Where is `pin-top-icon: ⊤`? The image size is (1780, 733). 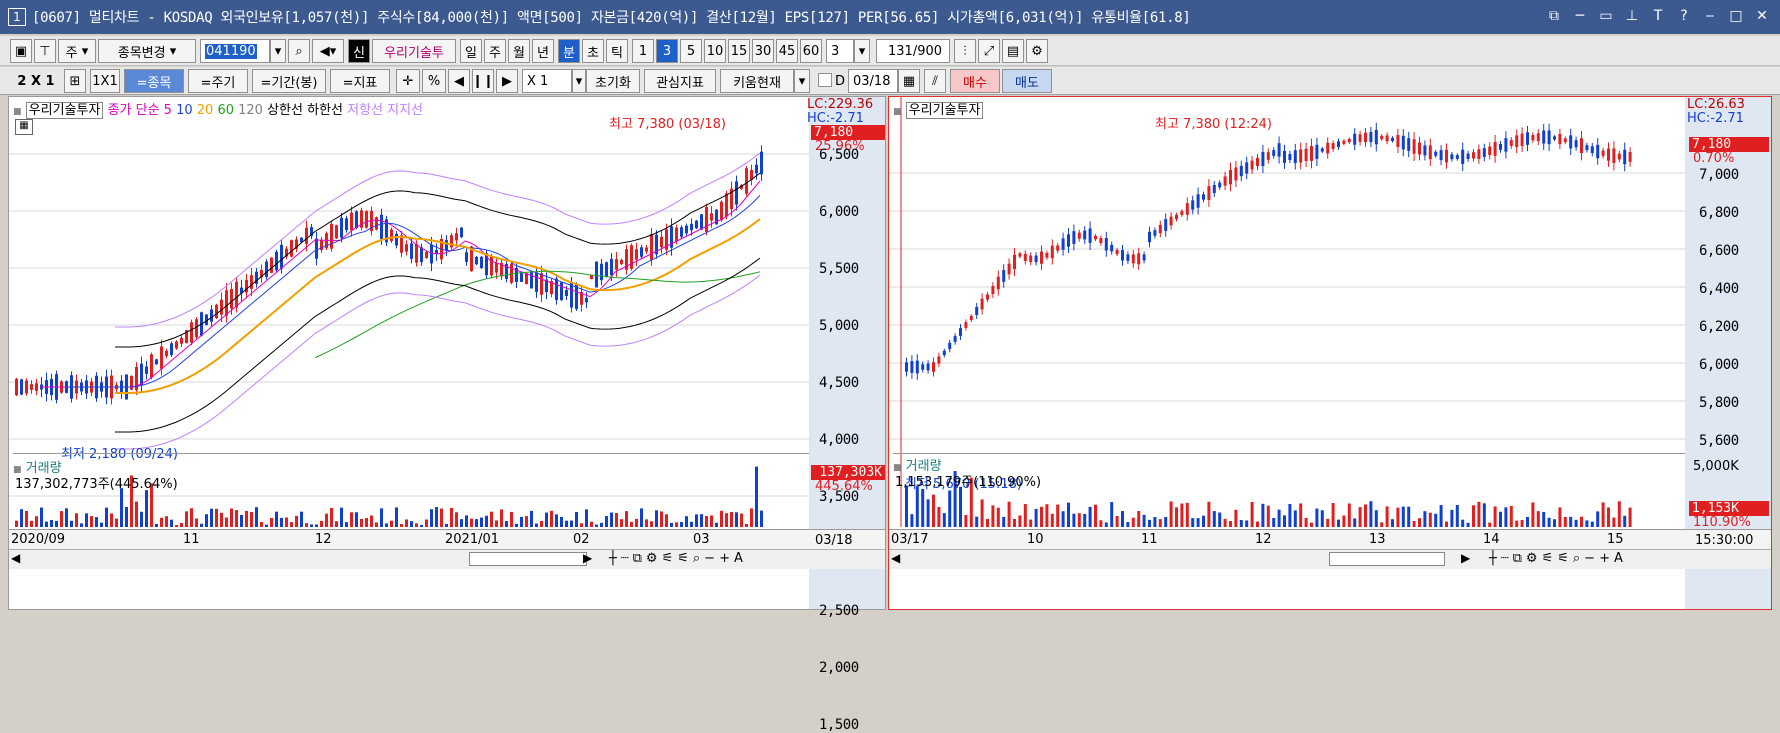 pin-top-icon: ⊤ is located at coordinates (45, 51).